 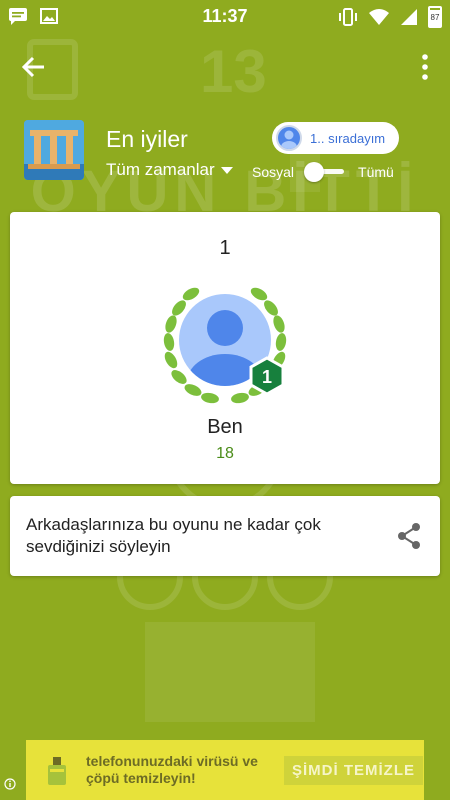 I want to click on more-options-button, so click(x=425, y=67).